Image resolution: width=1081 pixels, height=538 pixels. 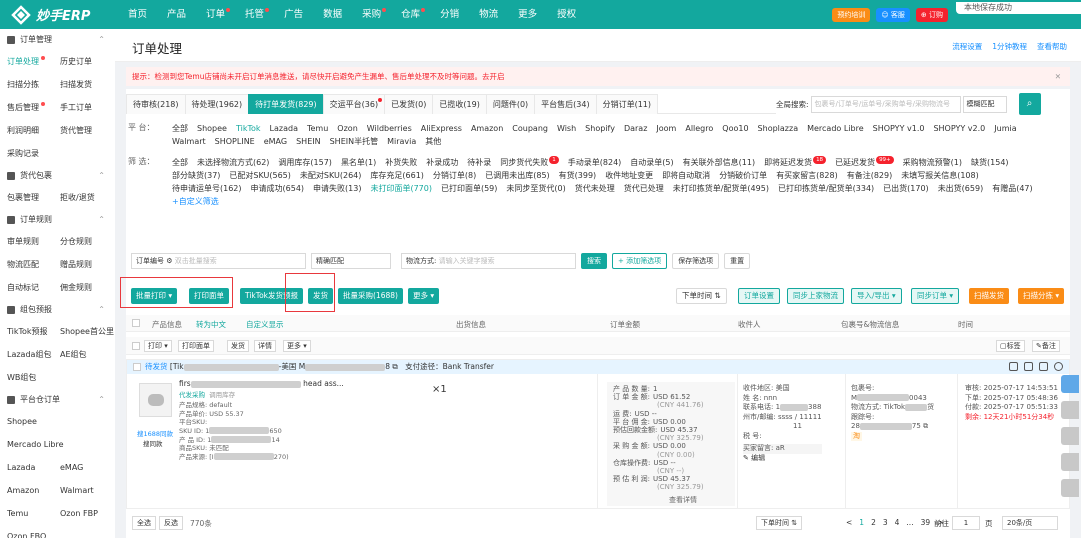 I want to click on sidebar-item: Walmart, so click(x=79, y=490).